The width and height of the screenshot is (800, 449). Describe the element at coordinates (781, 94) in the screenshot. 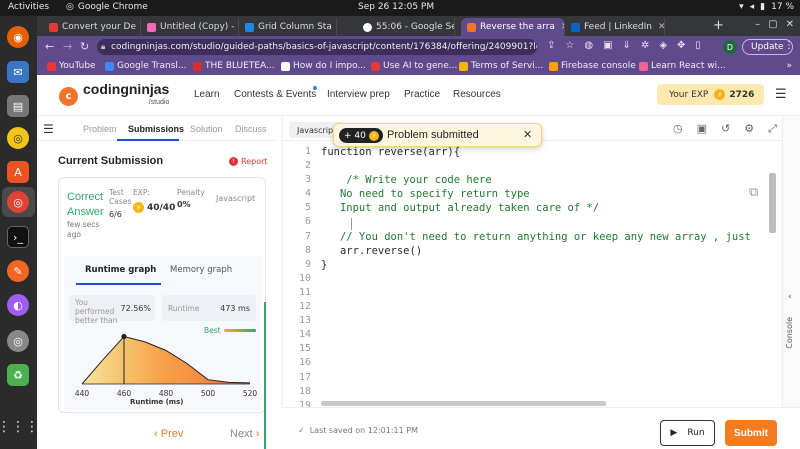

I see `site-menu-icon: ☰` at that location.